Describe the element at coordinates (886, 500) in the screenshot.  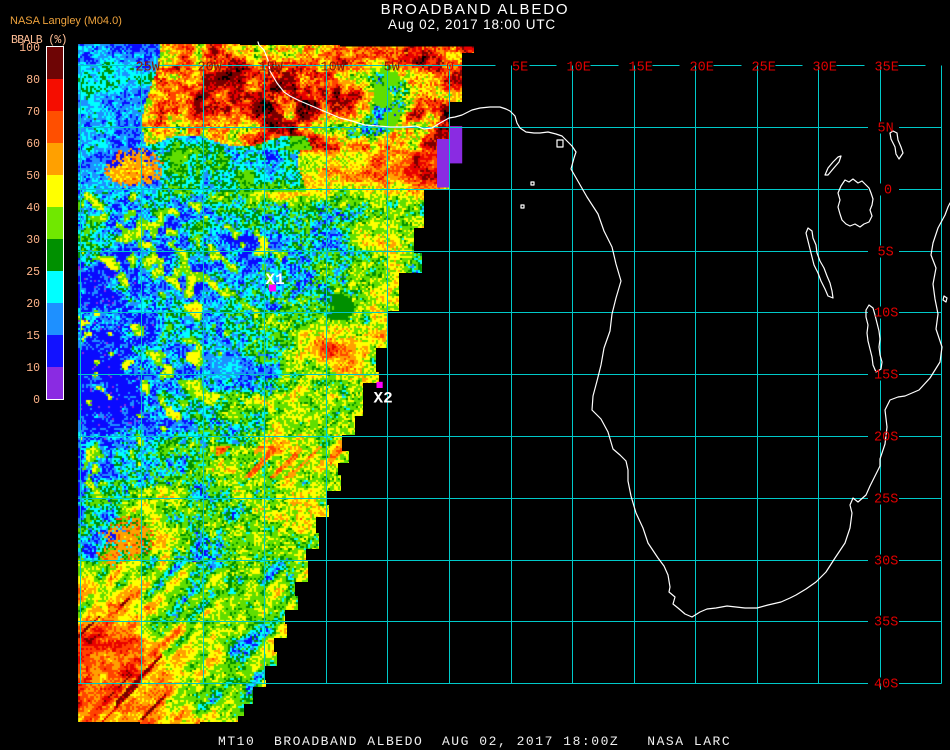
I see `svg-text: 25S` at that location.